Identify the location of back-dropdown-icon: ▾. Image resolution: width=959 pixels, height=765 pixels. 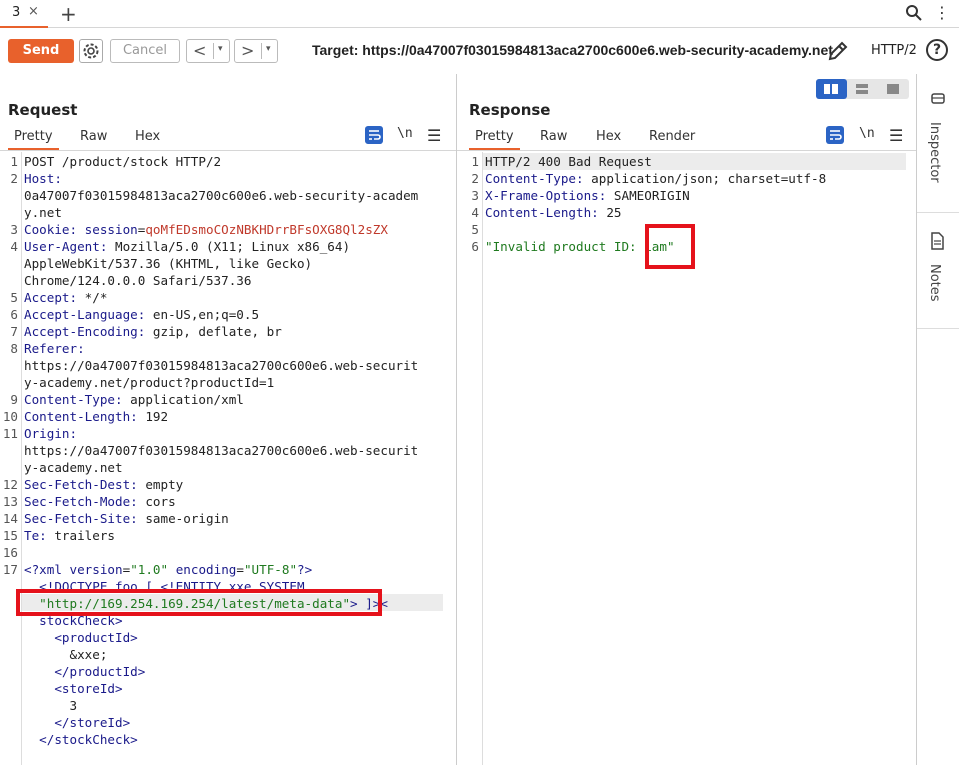
(220, 49).